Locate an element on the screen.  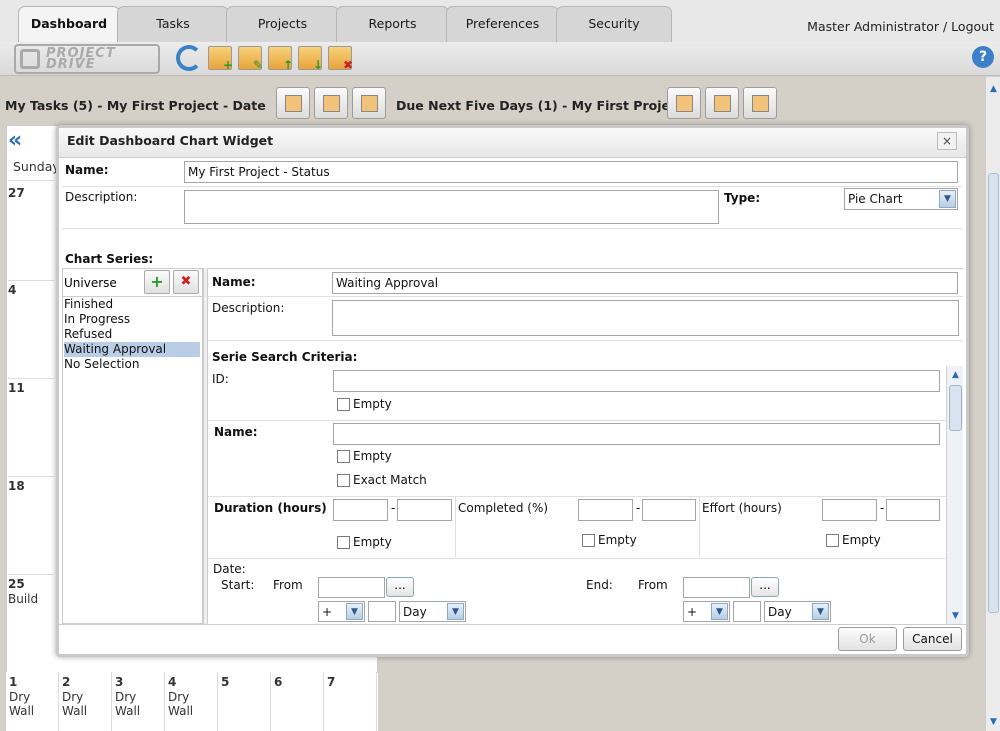
end-offset-field is located at coordinates (747, 611).